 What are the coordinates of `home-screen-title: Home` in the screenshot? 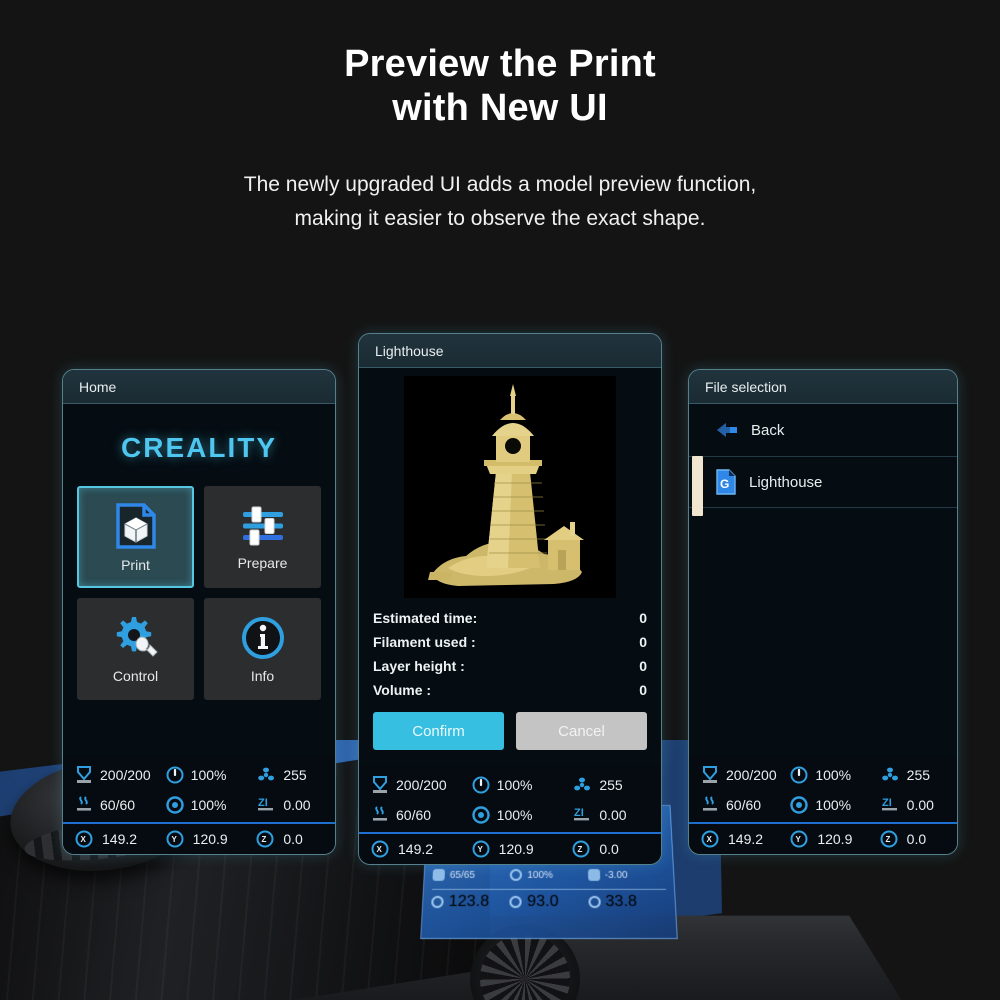 It's located at (98, 386).